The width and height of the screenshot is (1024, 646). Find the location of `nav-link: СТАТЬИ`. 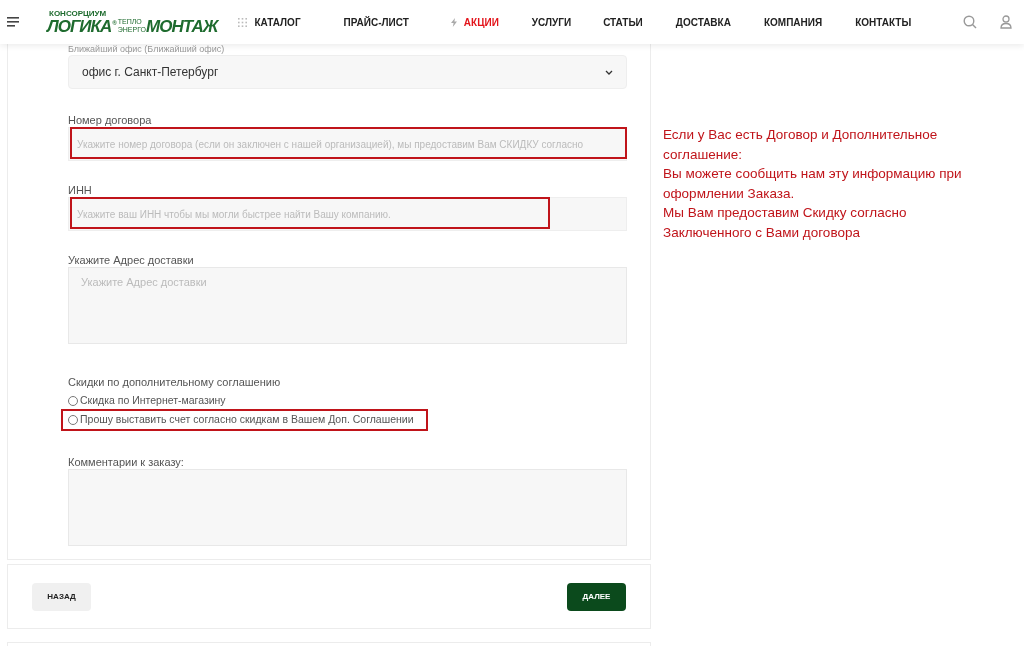

nav-link: СТАТЬИ is located at coordinates (623, 22).